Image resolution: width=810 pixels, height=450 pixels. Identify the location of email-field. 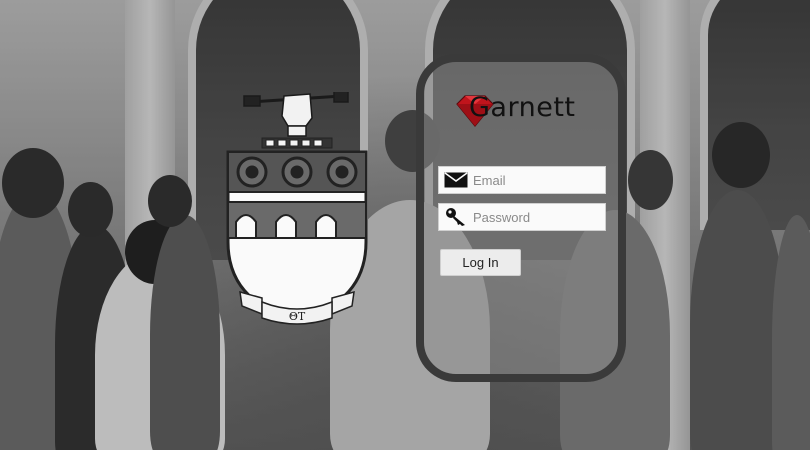
(522, 180).